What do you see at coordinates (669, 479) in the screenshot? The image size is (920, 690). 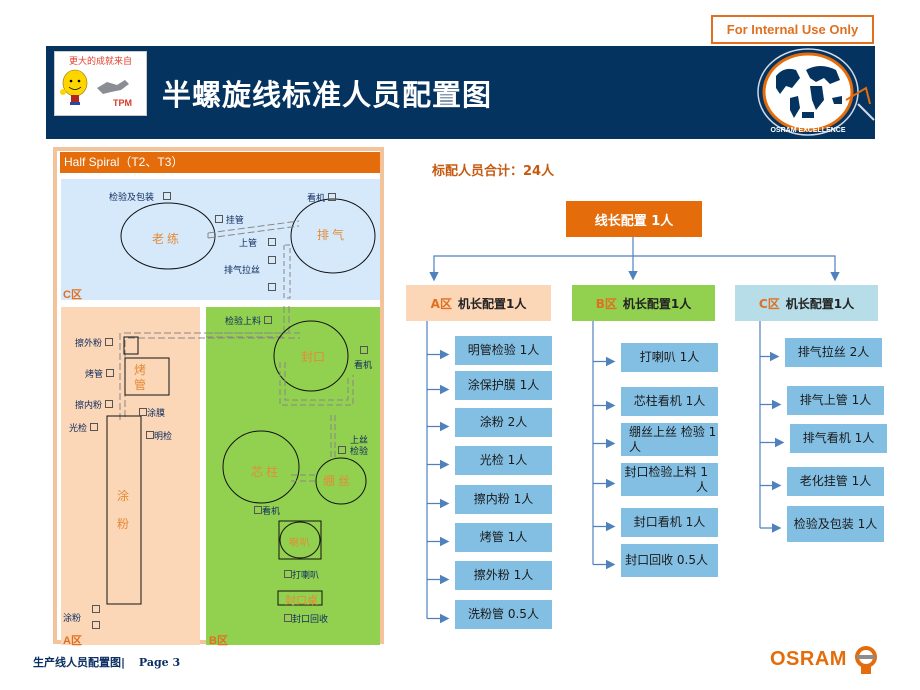 I see `role-node: 封口检验上料 1人` at bounding box center [669, 479].